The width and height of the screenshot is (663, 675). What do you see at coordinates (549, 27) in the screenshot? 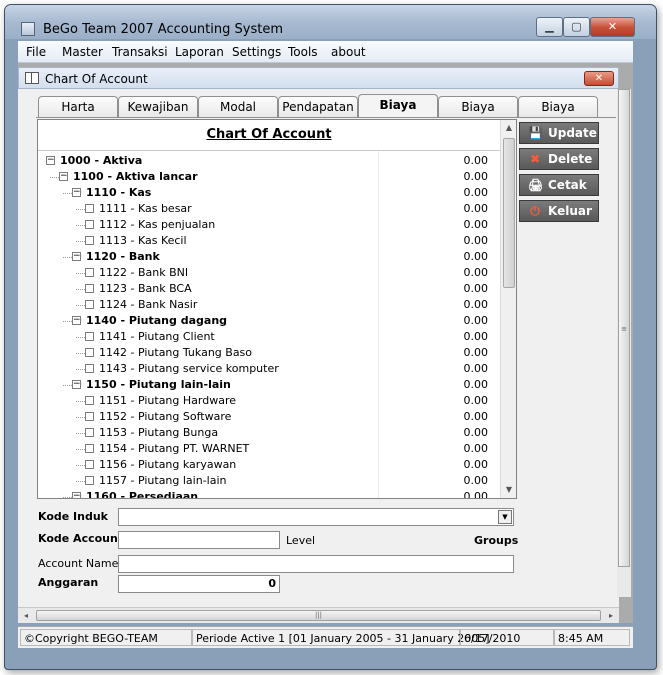
I see `minimize-button: ▁` at bounding box center [549, 27].